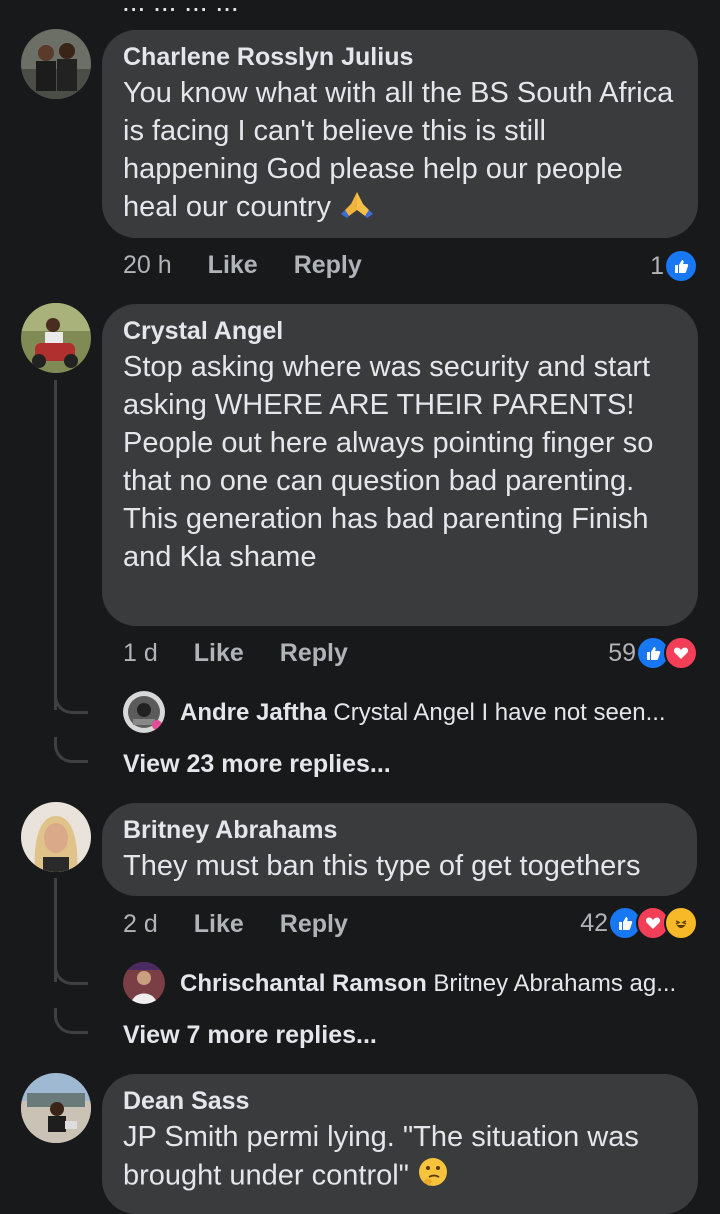 The image size is (720, 1214). What do you see at coordinates (56, 338) in the screenshot?
I see `avatar-crystal` at bounding box center [56, 338].